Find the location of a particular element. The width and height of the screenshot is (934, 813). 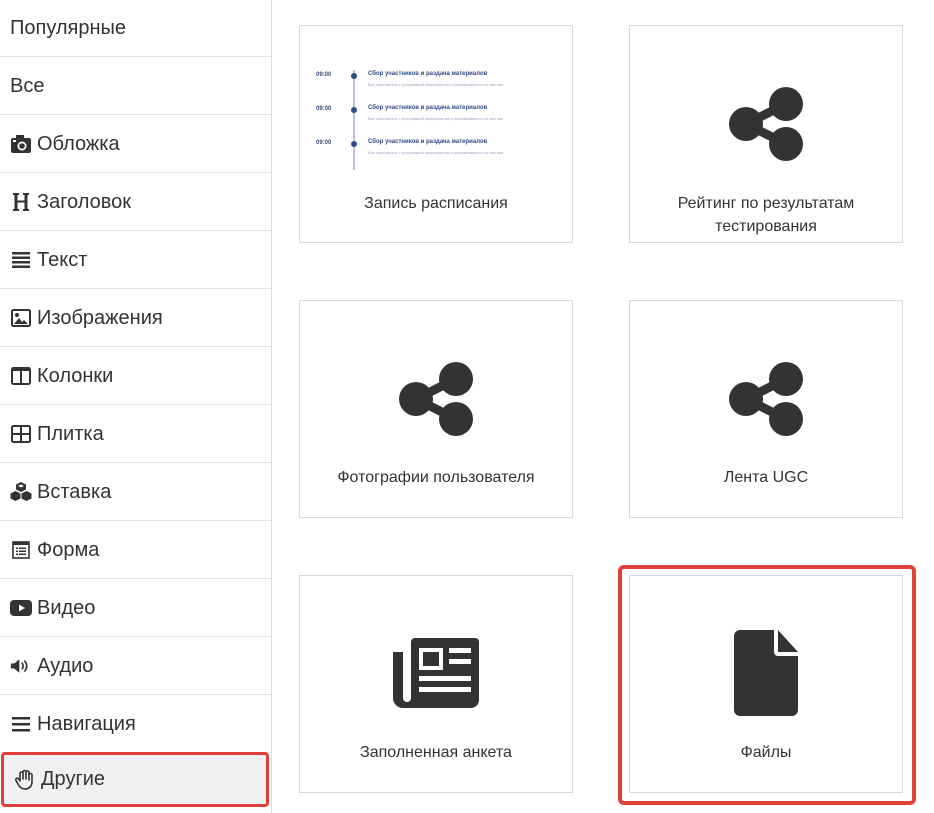

card-label: Фотографии пользователя is located at coordinates (436, 477).